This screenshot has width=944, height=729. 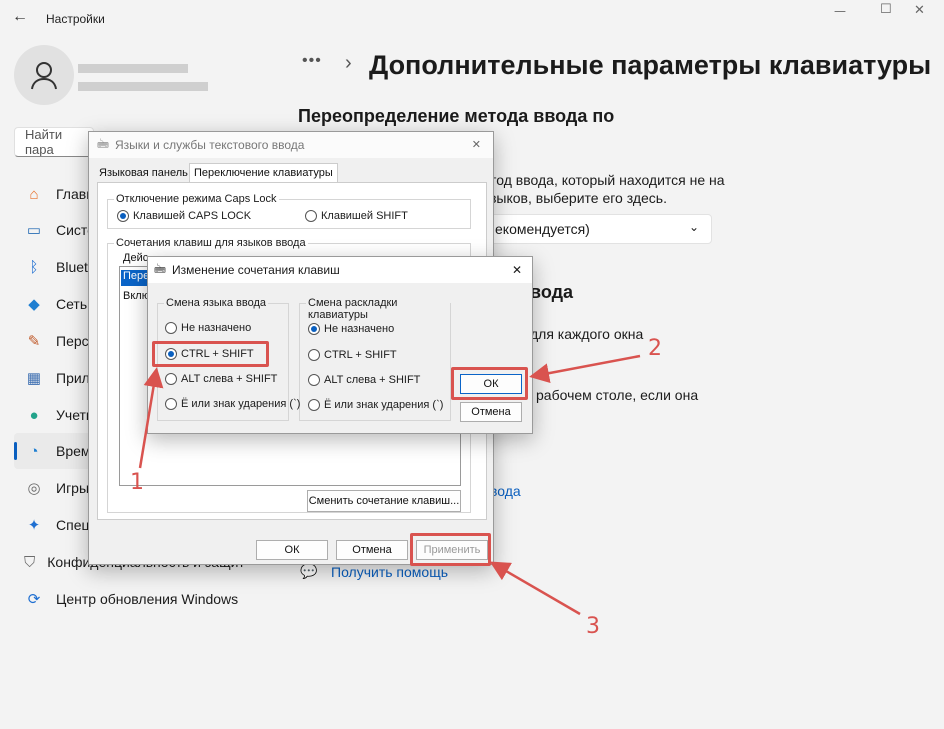 What do you see at coordinates (593, 626) in the screenshot?
I see `annotation-number-3: 3` at bounding box center [593, 626].